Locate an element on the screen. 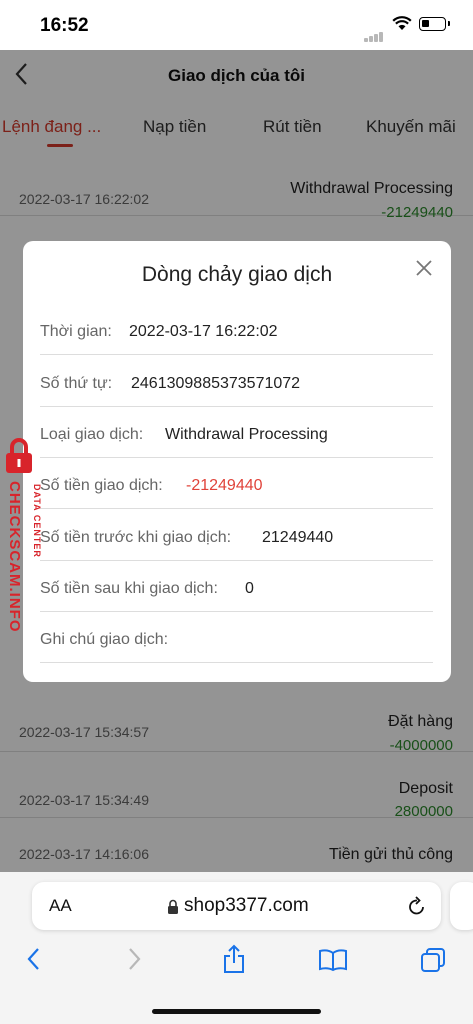 This screenshot has height=1024, width=473. url-text: shop3377.com is located at coordinates (246, 905).